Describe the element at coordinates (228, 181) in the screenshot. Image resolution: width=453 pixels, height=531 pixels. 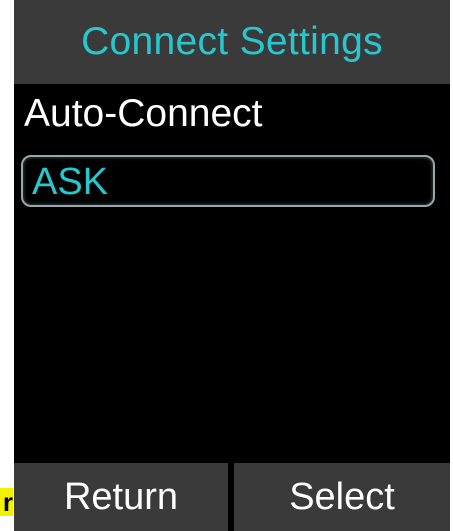
I see `auto-connect-option-selector: ASK` at that location.